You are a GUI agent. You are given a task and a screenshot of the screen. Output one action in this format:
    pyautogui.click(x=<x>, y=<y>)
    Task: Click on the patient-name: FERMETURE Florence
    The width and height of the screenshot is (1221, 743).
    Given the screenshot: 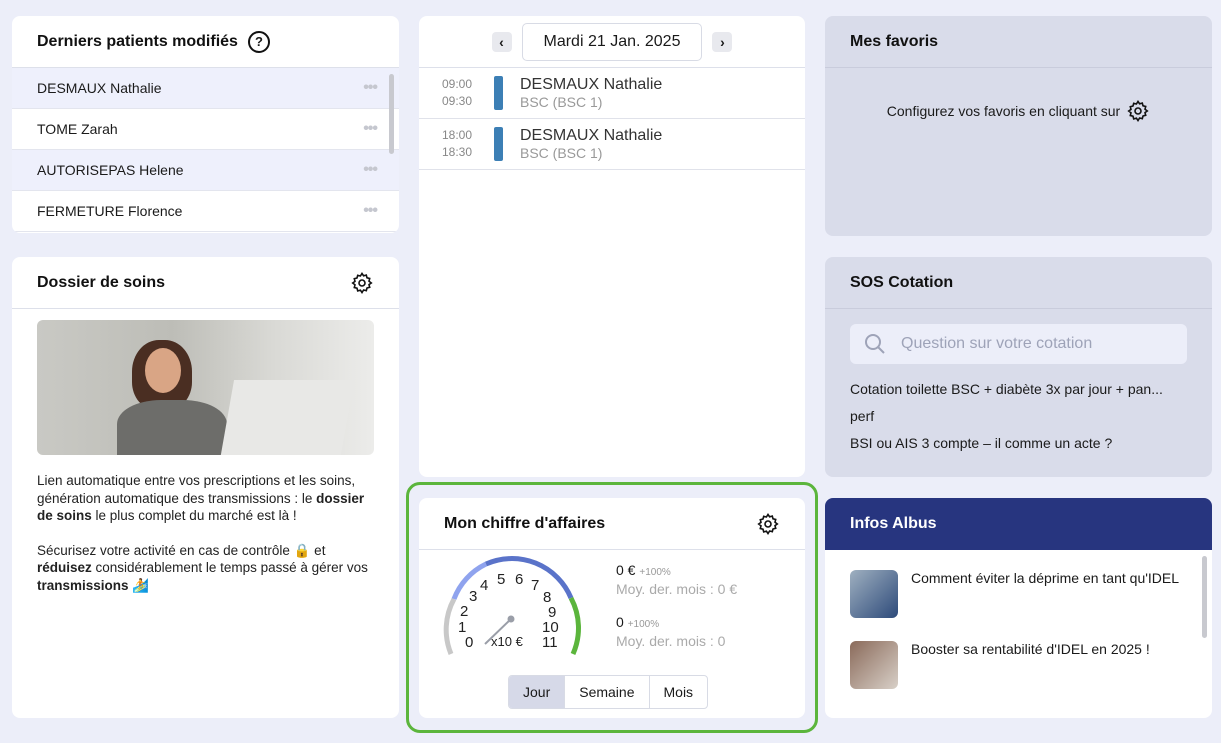 What is the action you would take?
    pyautogui.click(x=110, y=211)
    